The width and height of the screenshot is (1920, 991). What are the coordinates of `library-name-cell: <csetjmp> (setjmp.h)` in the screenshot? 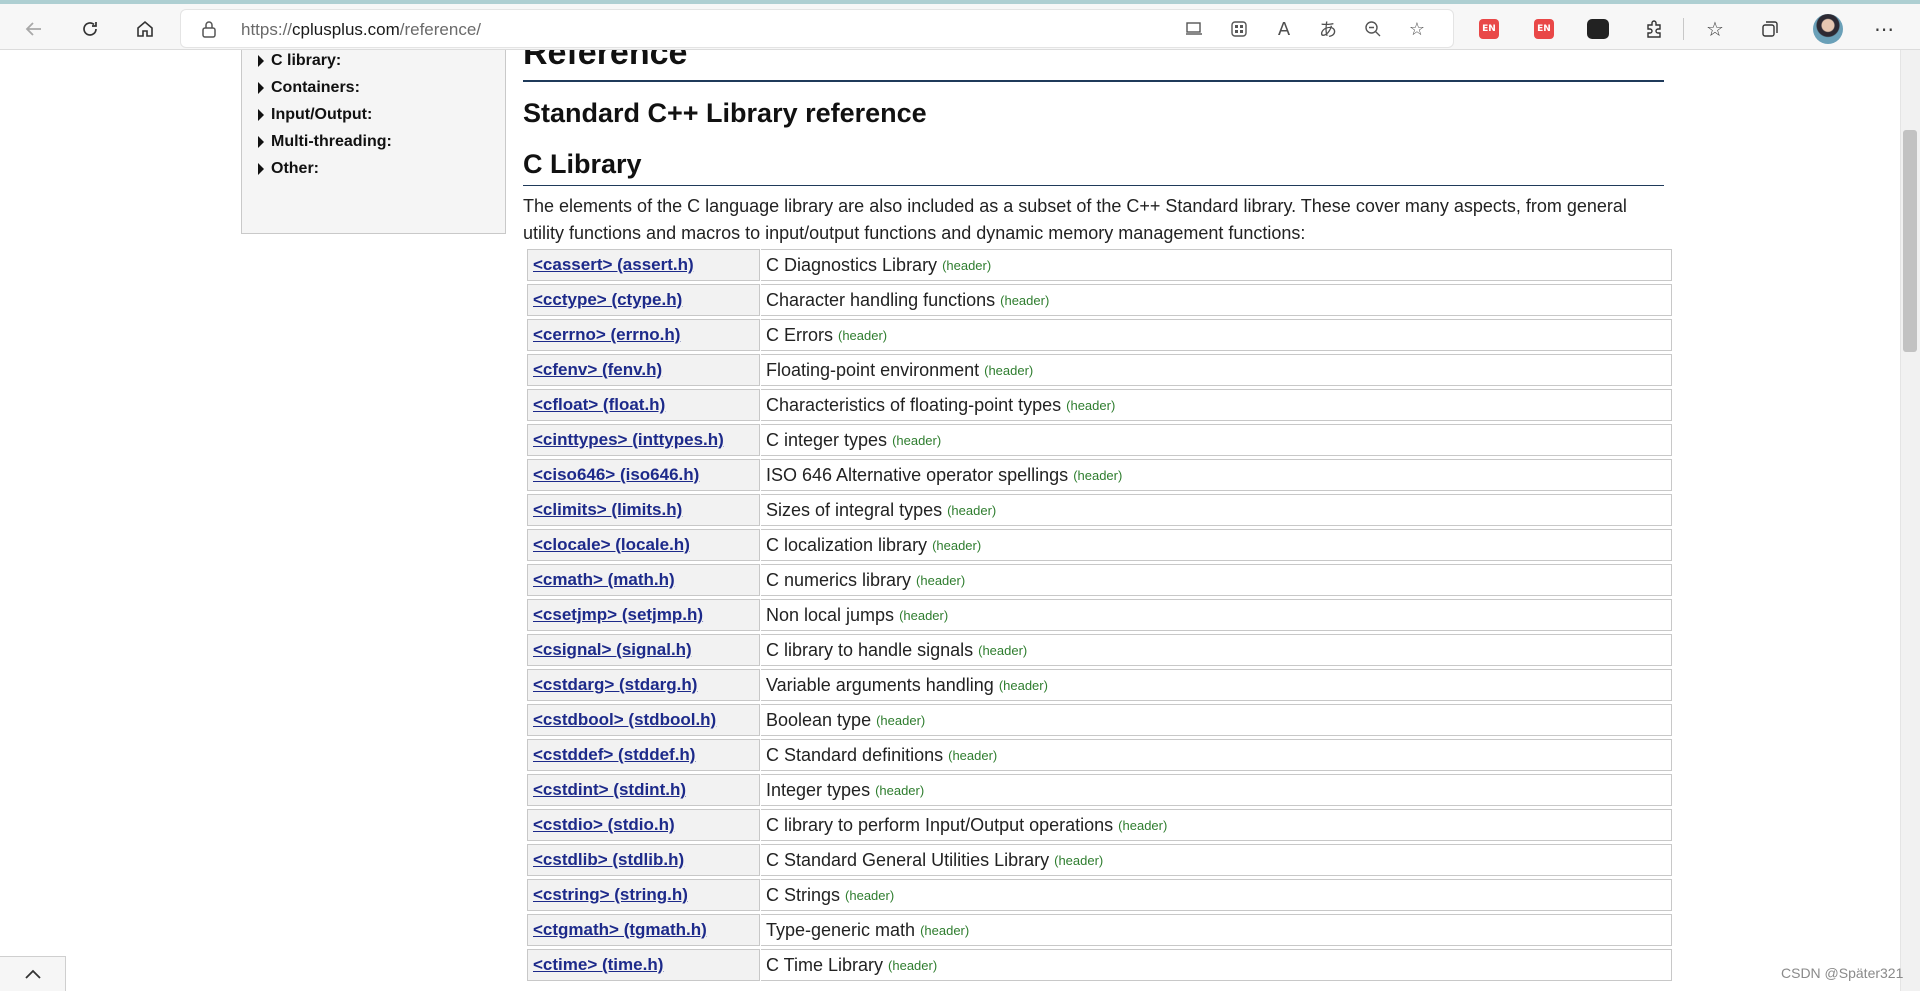 It's located at (643, 615).